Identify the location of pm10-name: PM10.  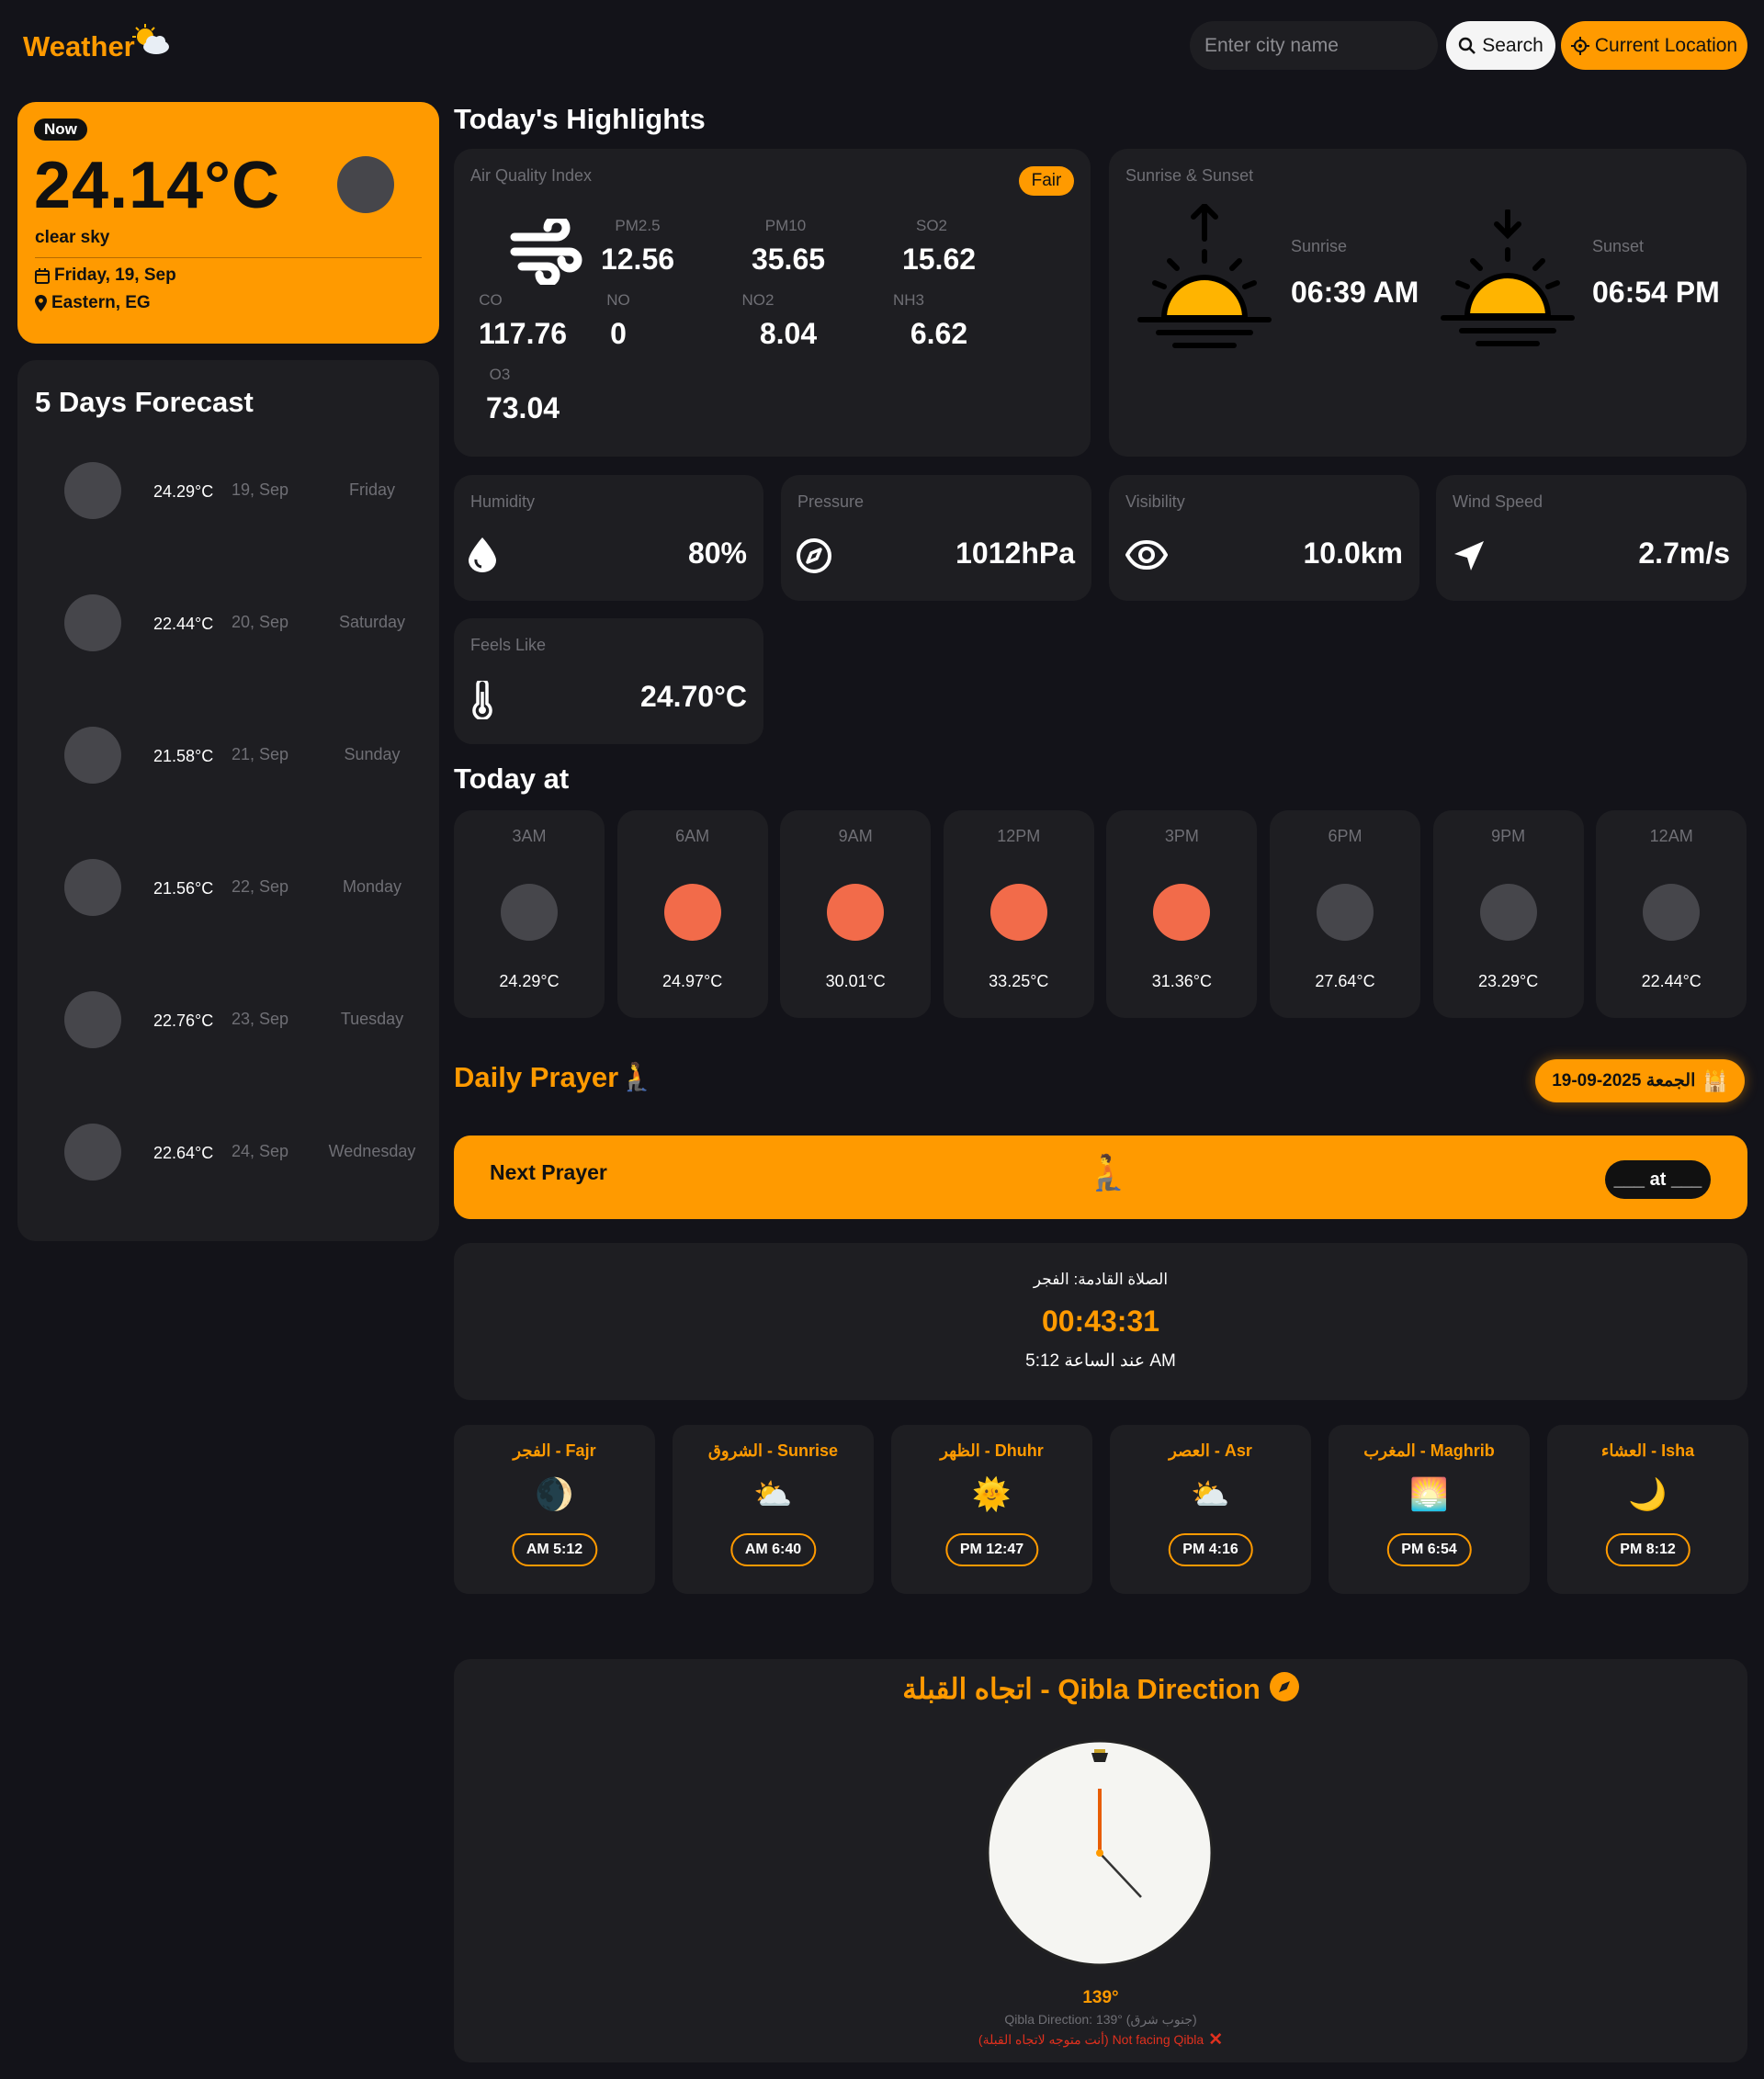
(786, 225).